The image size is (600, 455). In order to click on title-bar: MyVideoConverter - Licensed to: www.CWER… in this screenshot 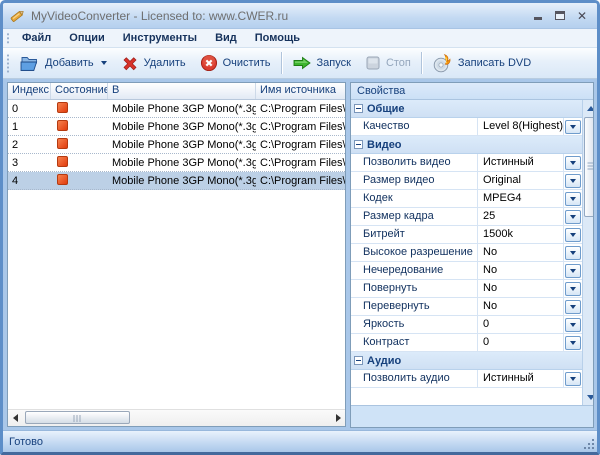, I will do `click(300, 16)`.